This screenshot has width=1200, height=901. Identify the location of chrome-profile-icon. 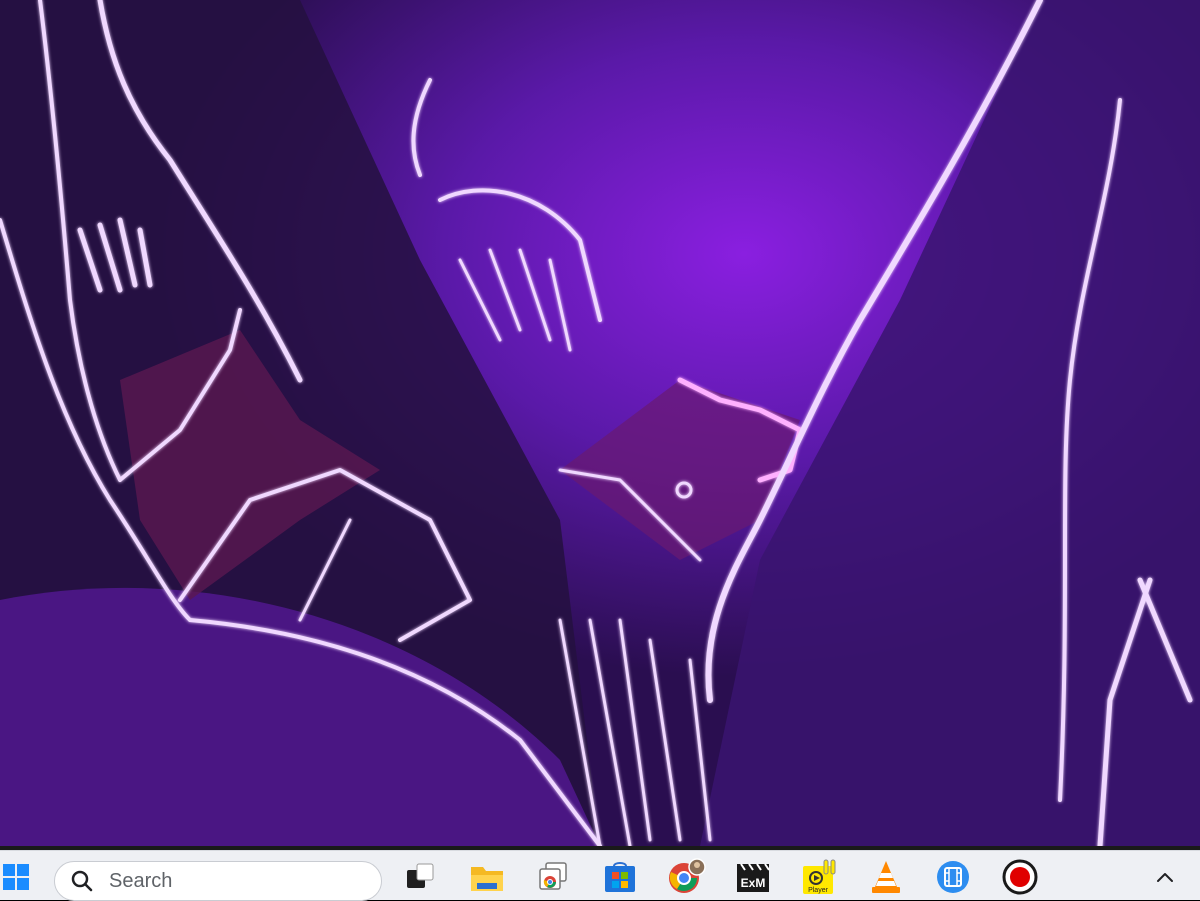
(686, 877).